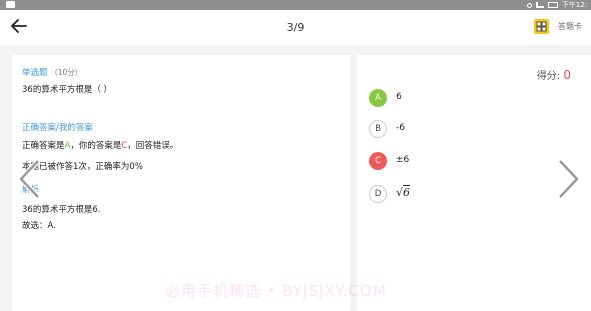 This screenshot has height=311, width=591. I want to click on status-icons: 下午12:, so click(556, 5).